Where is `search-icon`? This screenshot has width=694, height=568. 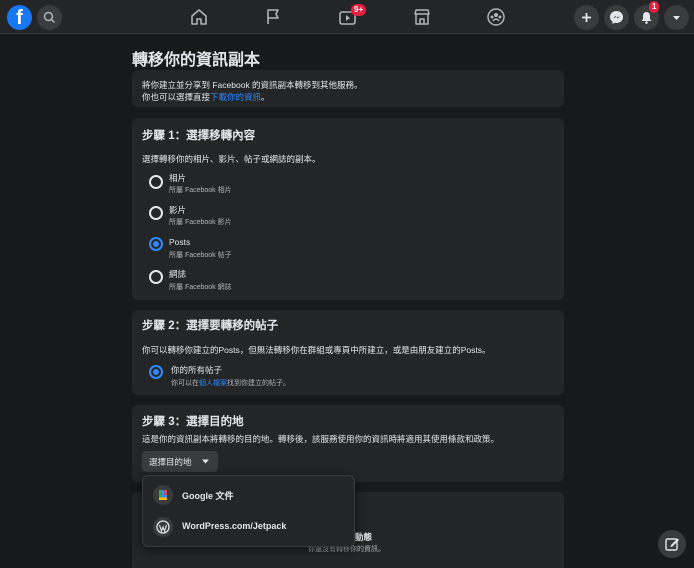
search-icon is located at coordinates (49, 17).